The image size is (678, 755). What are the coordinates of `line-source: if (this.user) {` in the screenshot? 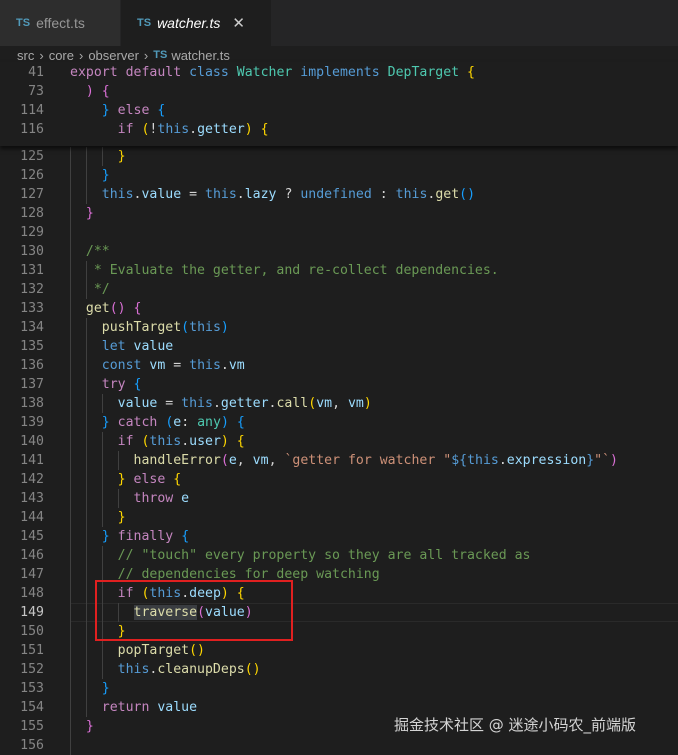 It's located at (157, 441).